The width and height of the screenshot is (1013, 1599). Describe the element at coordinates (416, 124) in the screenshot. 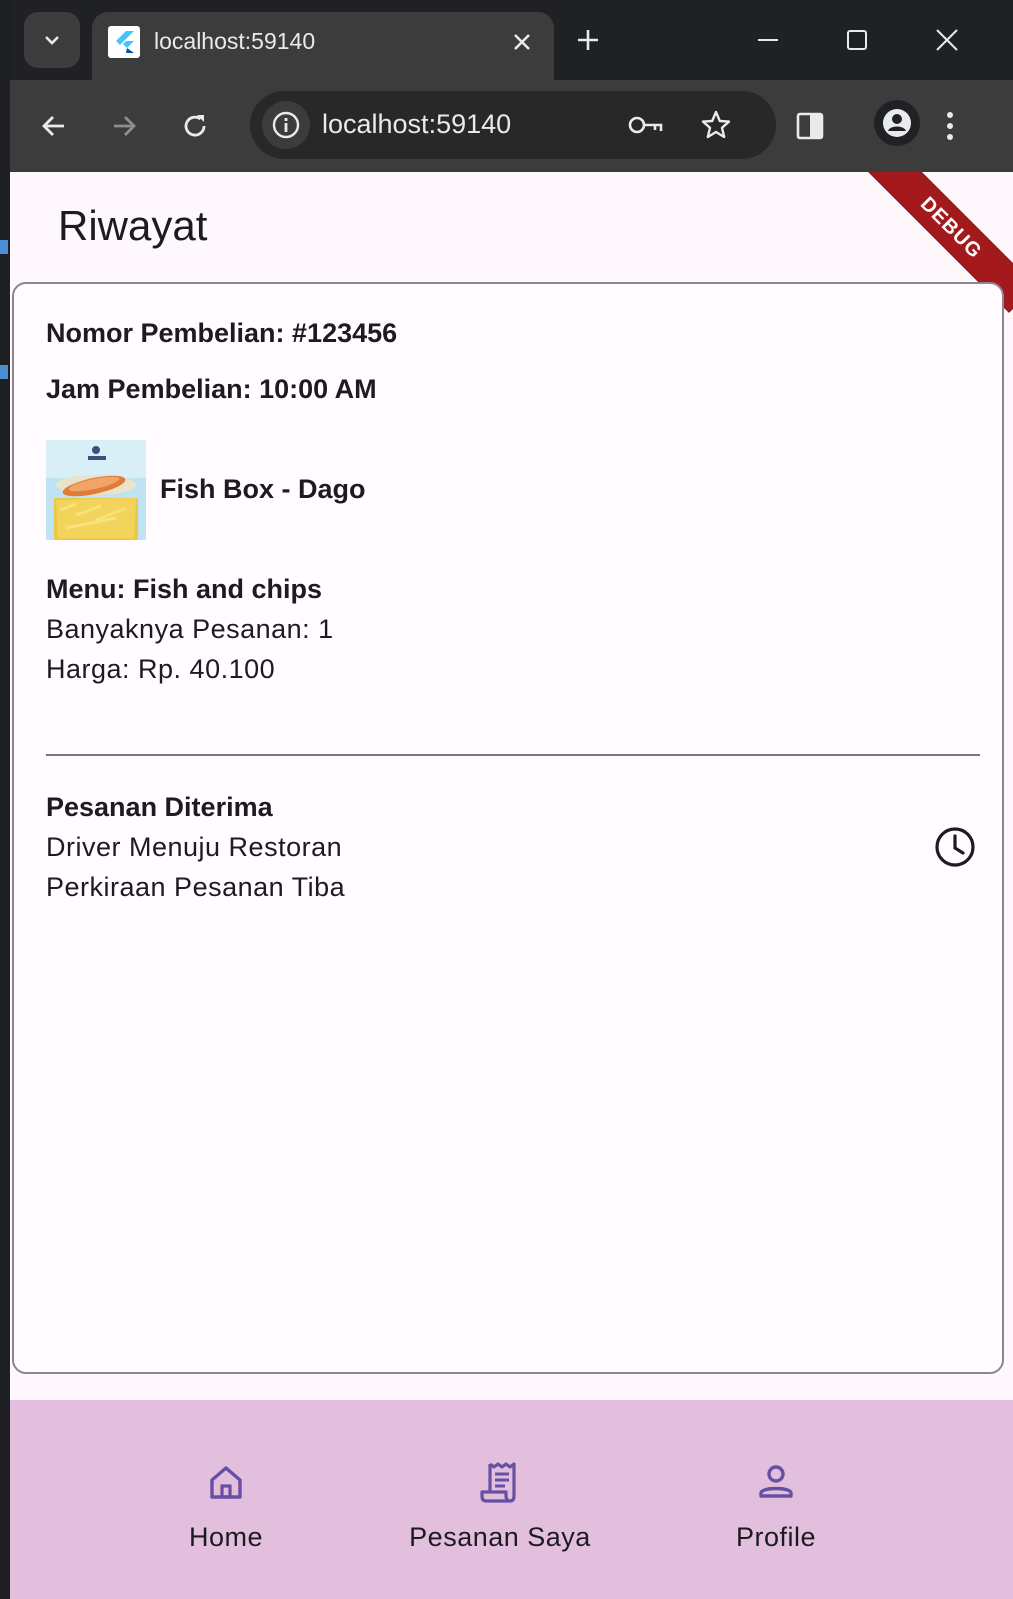

I see `url-text: localhost:59140` at that location.